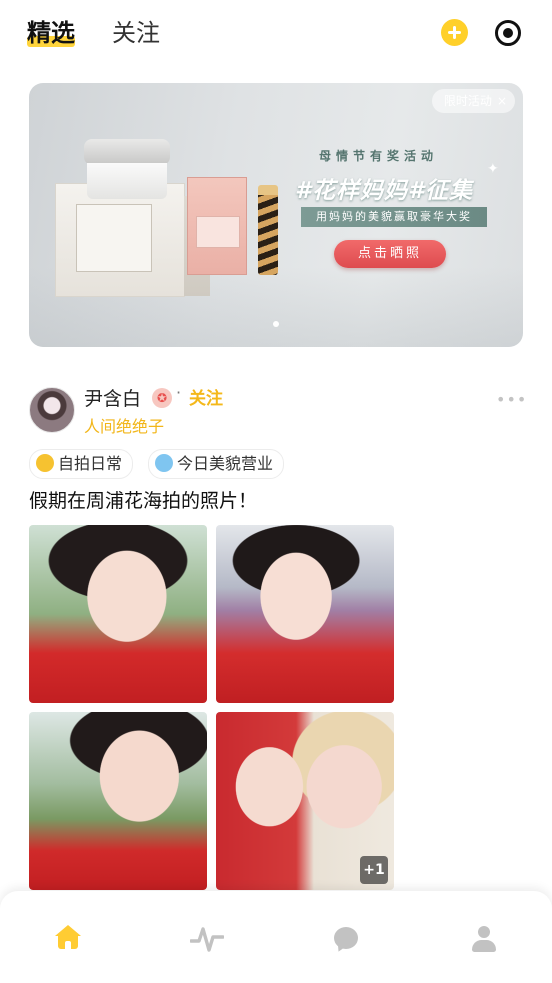 Image resolution: width=552 pixels, height=983 pixels. What do you see at coordinates (114, 238) in the screenshot?
I see `product-box-label` at bounding box center [114, 238].